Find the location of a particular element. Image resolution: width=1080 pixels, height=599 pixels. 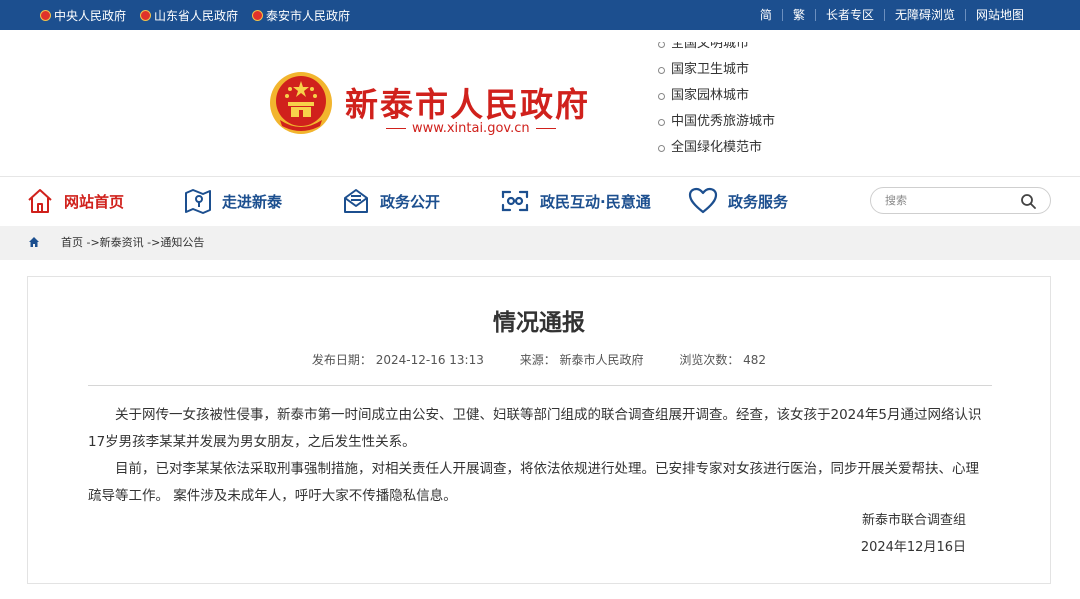

main-nav: 网站首页 走进新泰 政务公开 政民互动·民意通 政务服务 is located at coordinates (540, 201).